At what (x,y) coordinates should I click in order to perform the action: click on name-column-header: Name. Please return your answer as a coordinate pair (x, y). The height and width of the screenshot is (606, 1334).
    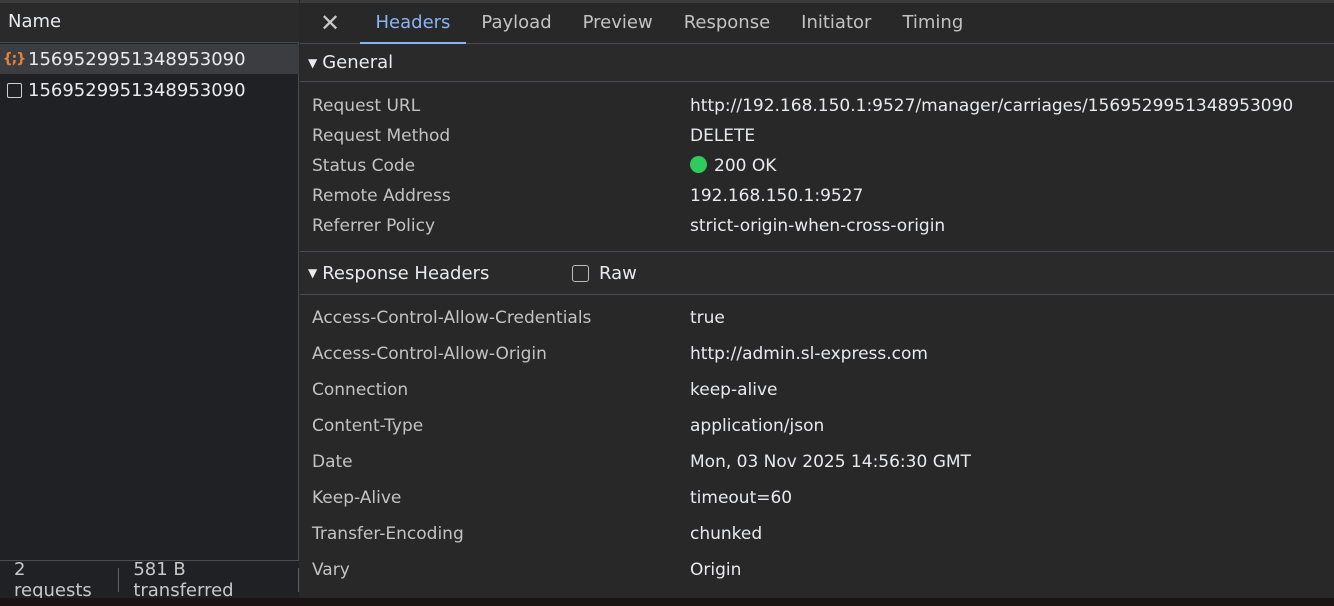
    Looking at the image, I should click on (149, 23).